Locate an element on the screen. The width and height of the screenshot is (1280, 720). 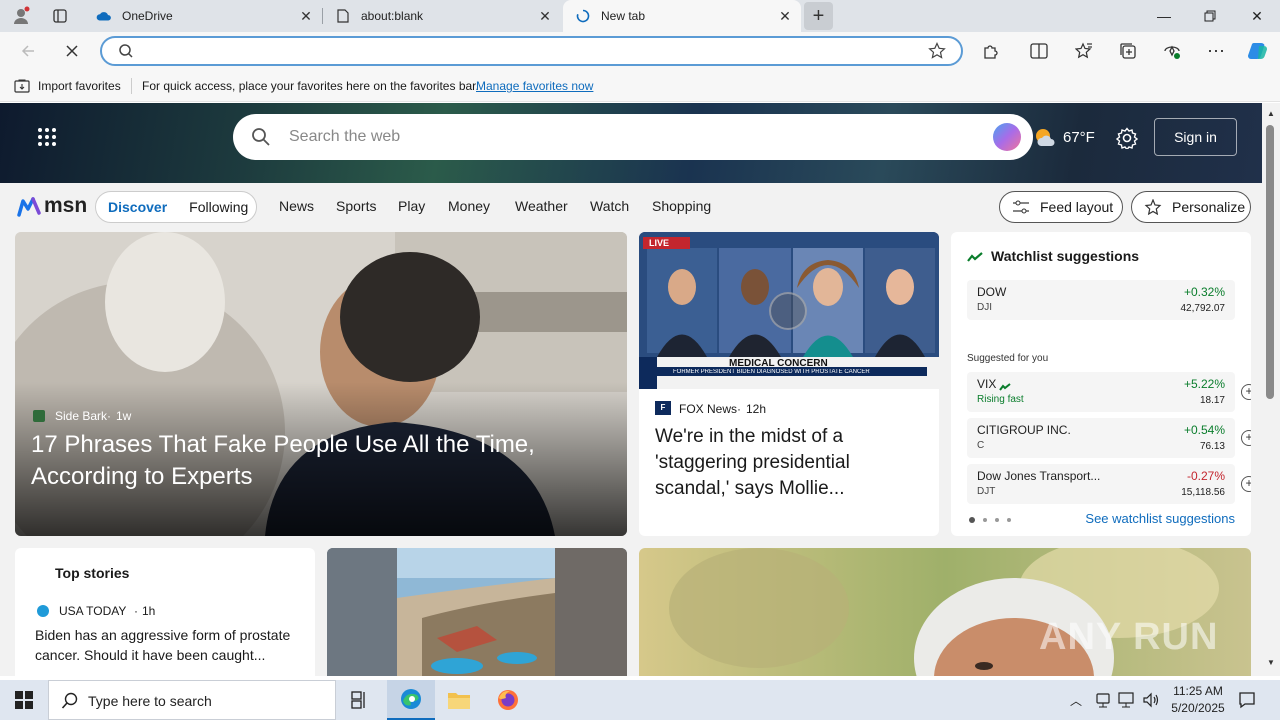
new-tab-button: + is located at coordinates (818, 16).